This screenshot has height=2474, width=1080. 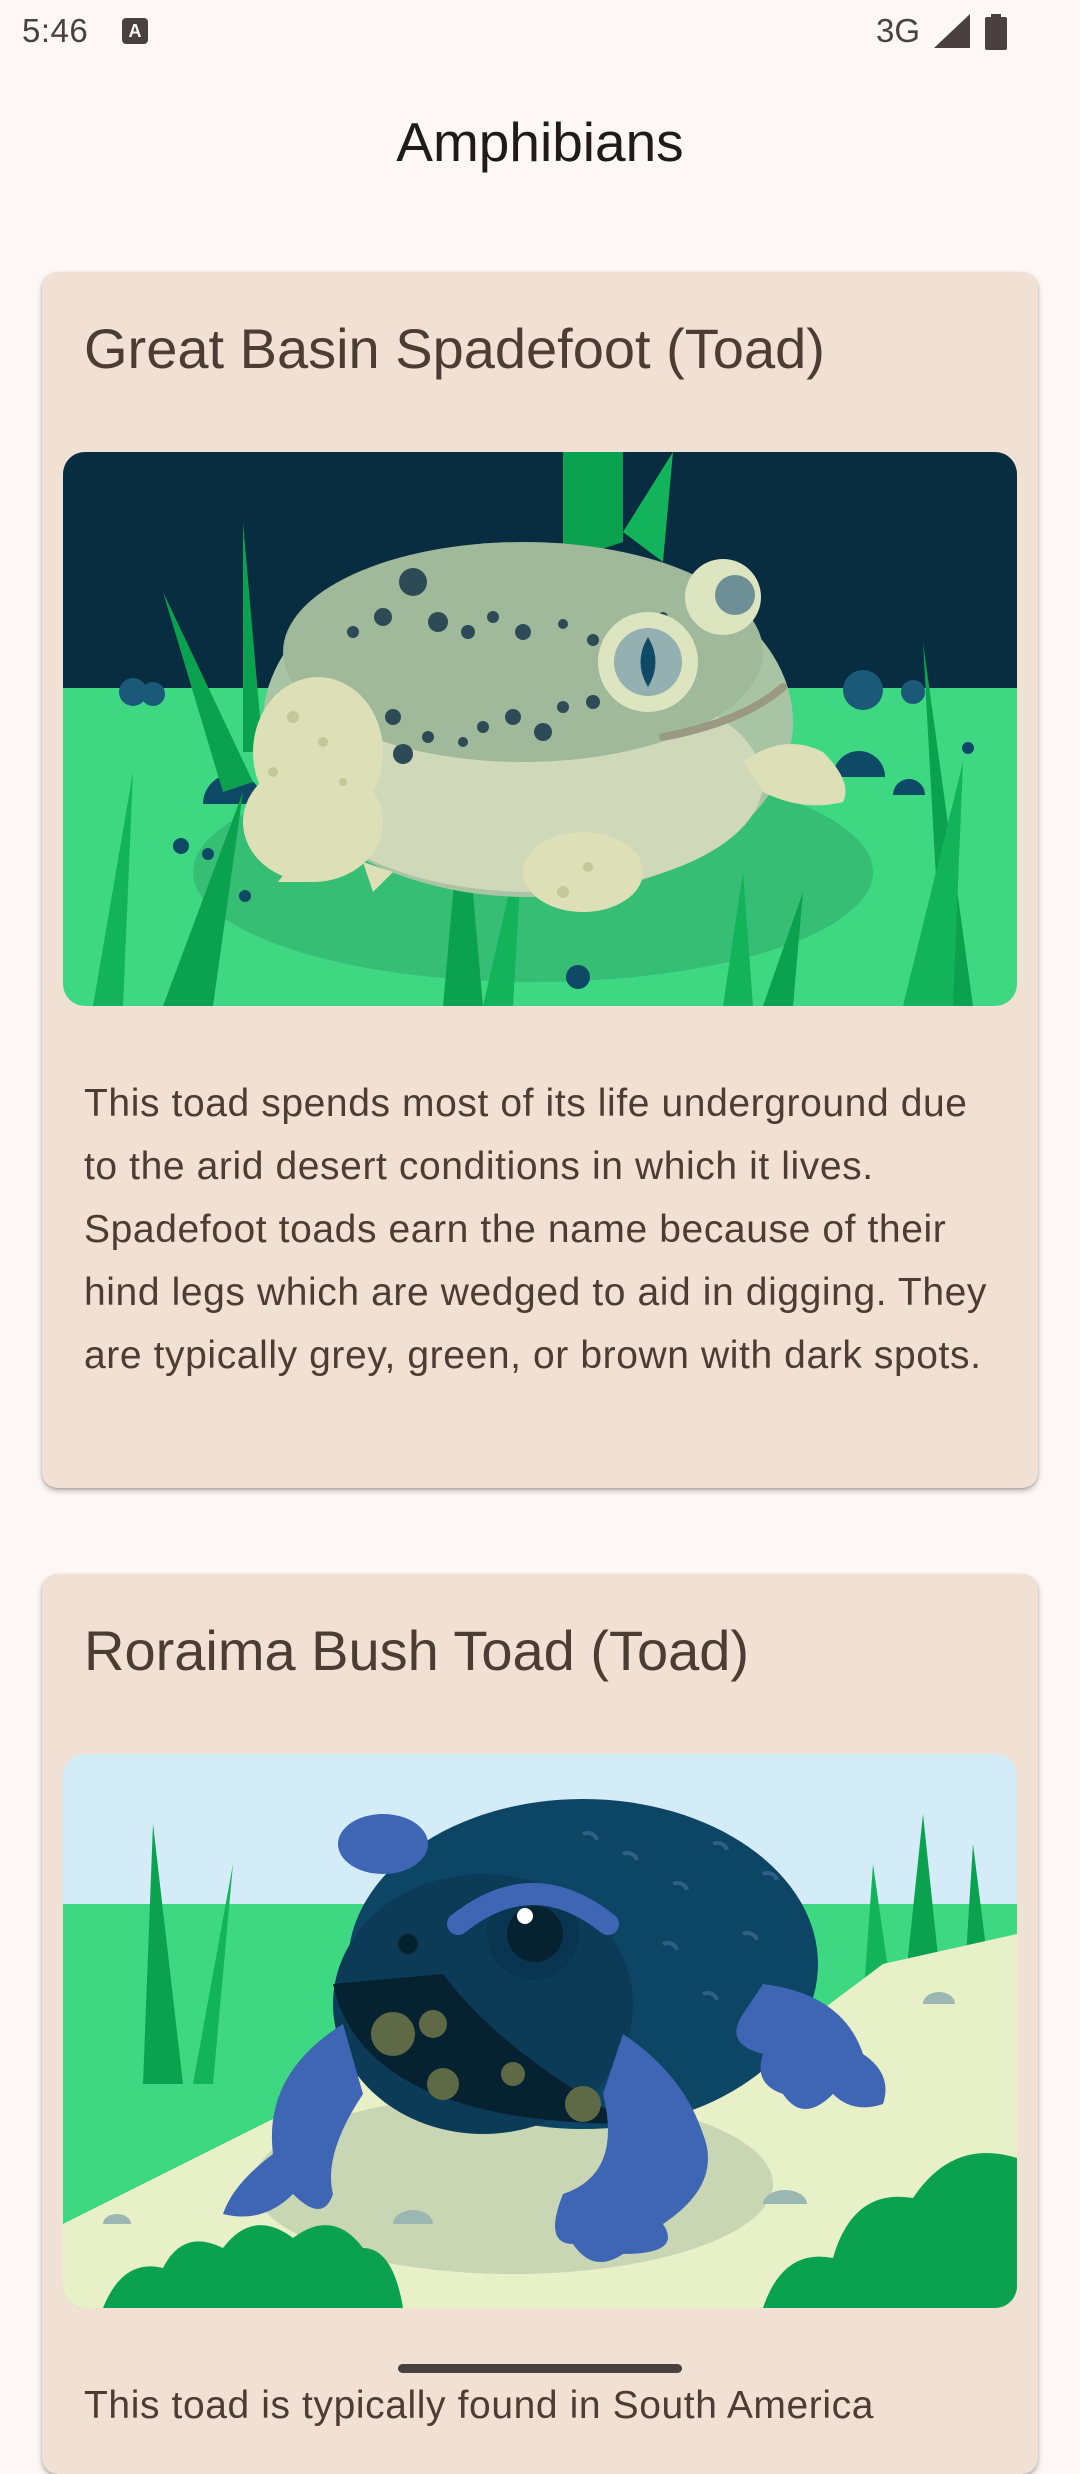 What do you see at coordinates (540, 32) in the screenshot?
I see `status-bar: 5:46 A 3G` at bounding box center [540, 32].